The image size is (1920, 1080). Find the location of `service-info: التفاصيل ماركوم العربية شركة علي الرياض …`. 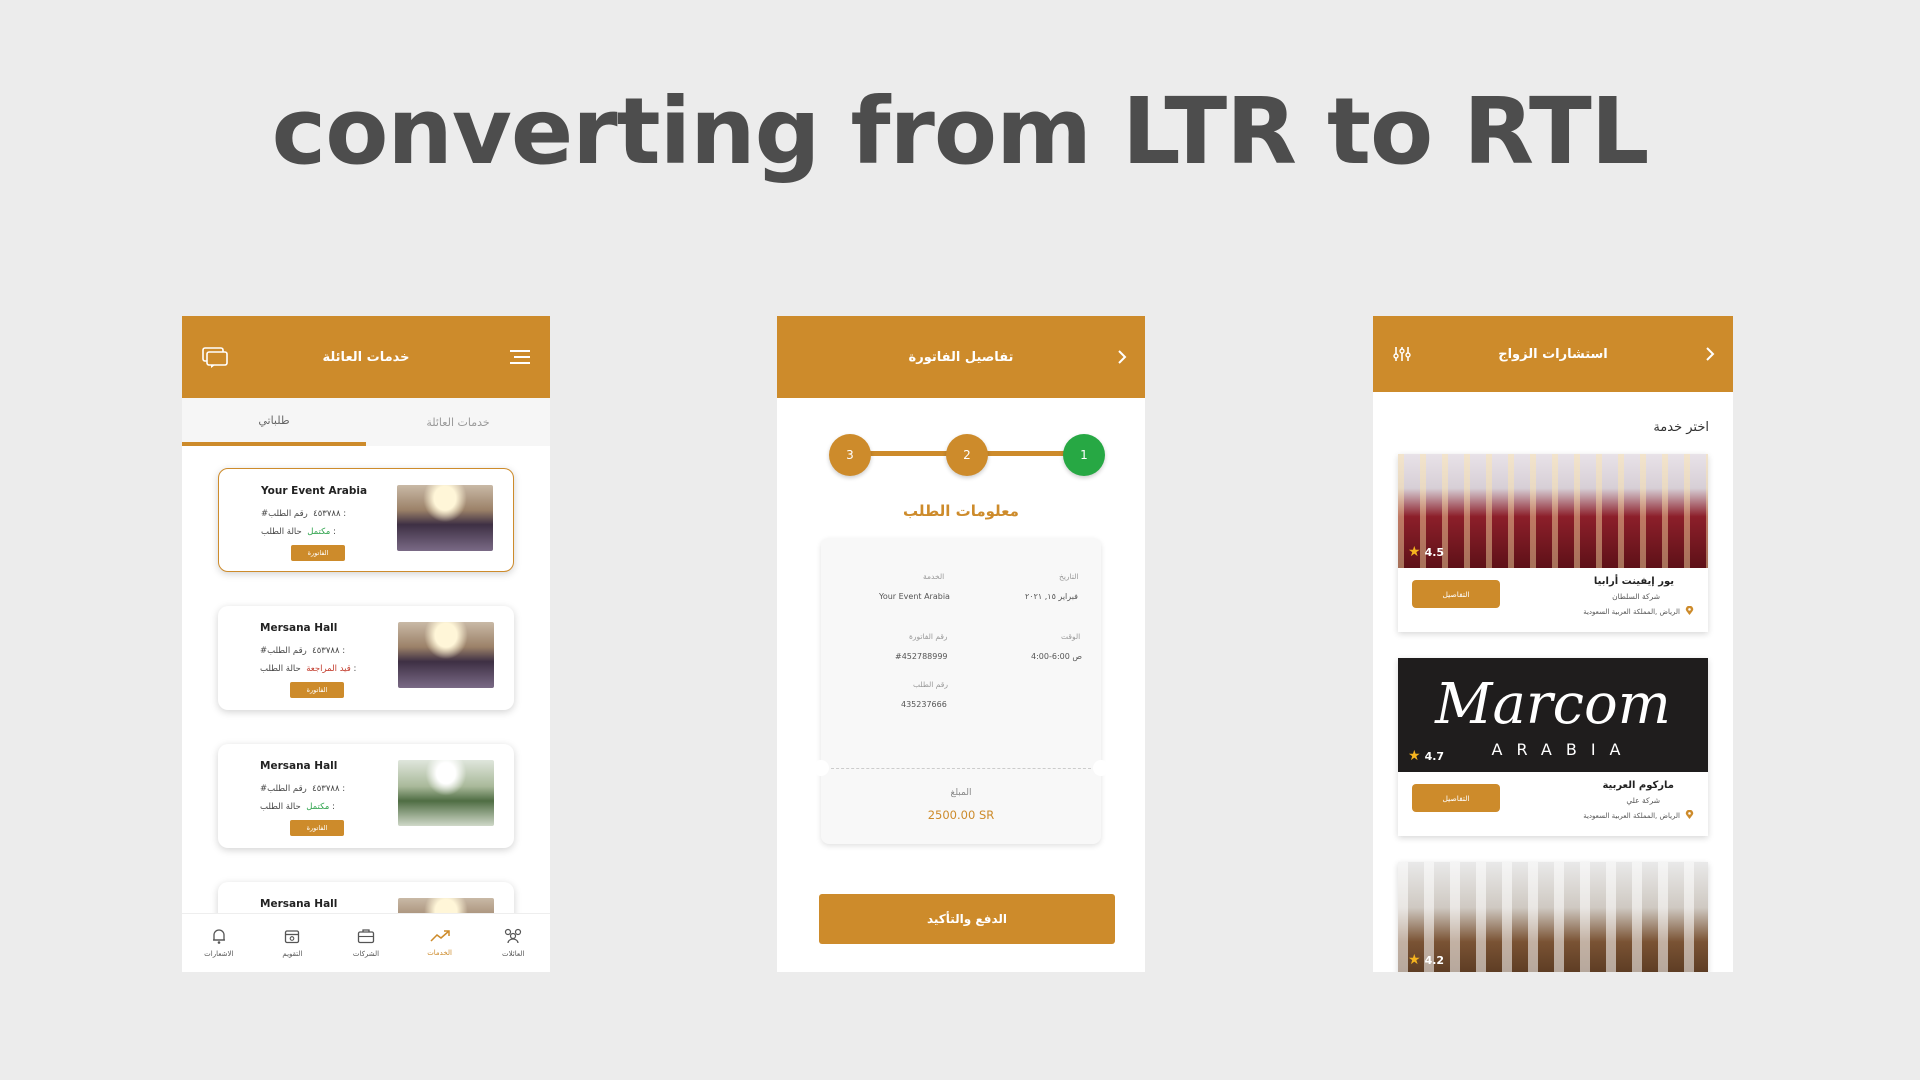

service-info: التفاصيل ماركوم العربية شركة علي الرياض … is located at coordinates (1553, 804).